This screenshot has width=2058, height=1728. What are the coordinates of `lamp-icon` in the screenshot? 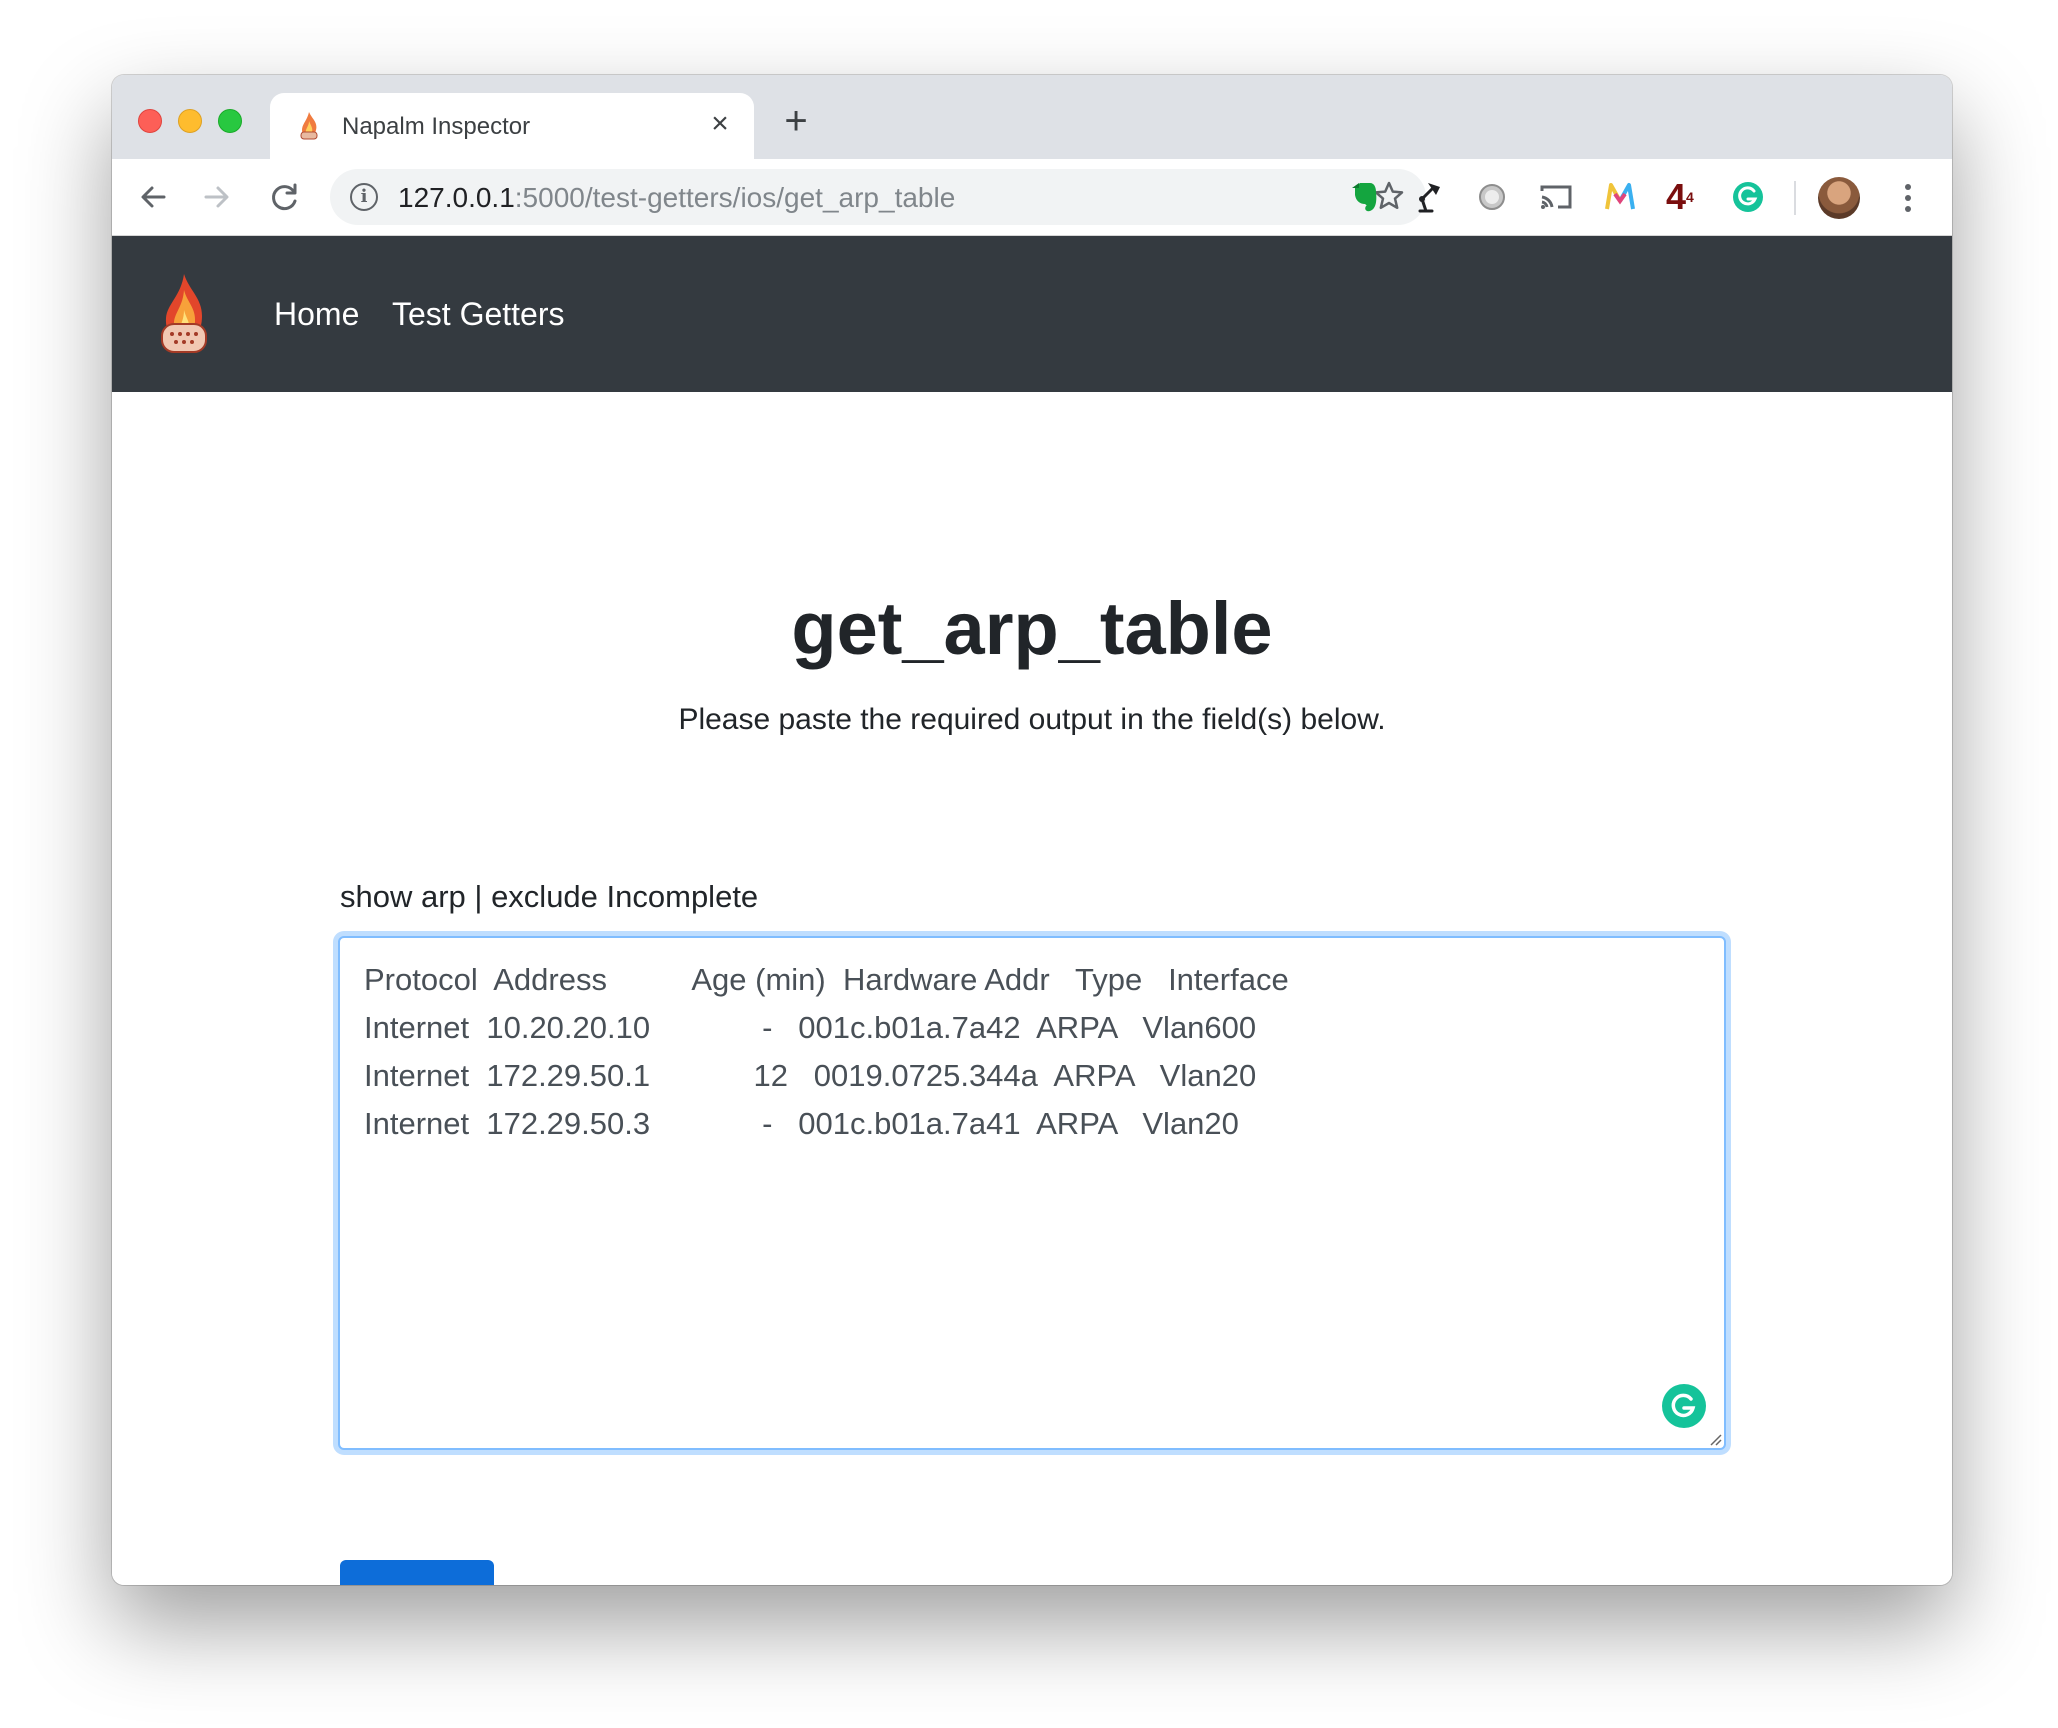 It's located at (1428, 197).